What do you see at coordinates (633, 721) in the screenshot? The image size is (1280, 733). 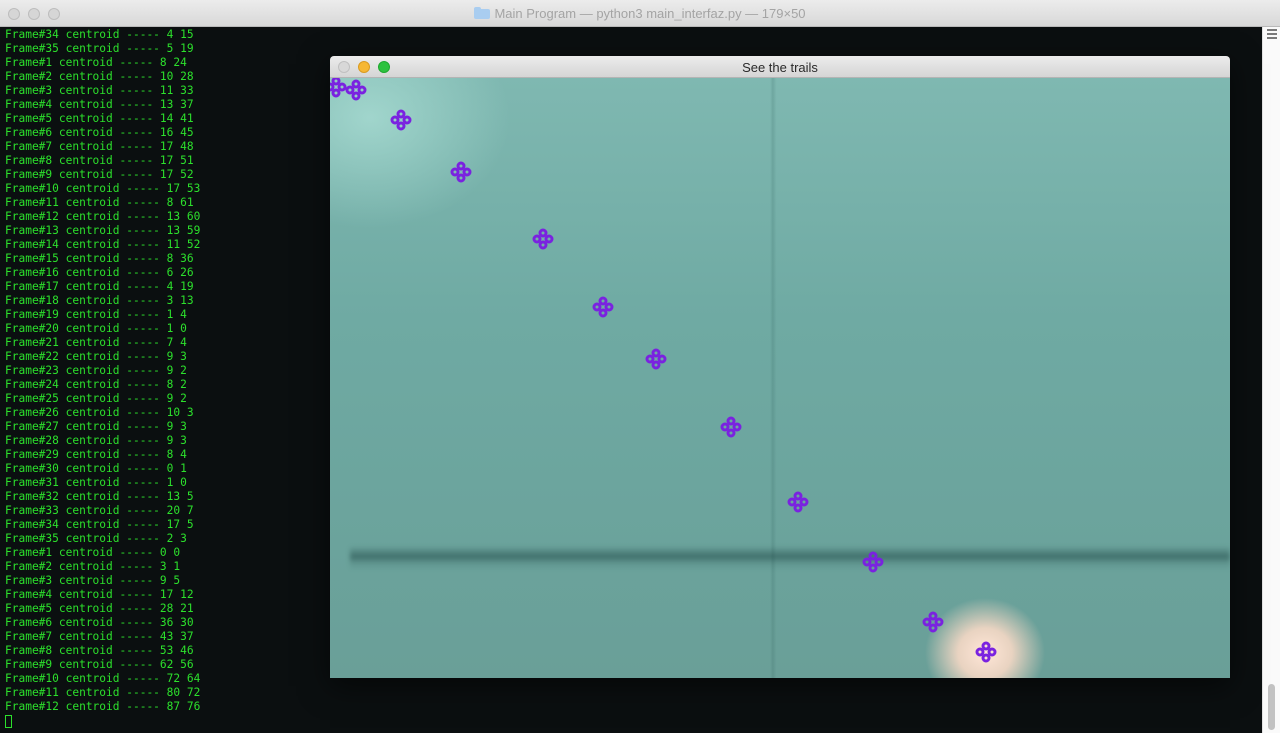 I see `terminal-prompt-line` at bounding box center [633, 721].